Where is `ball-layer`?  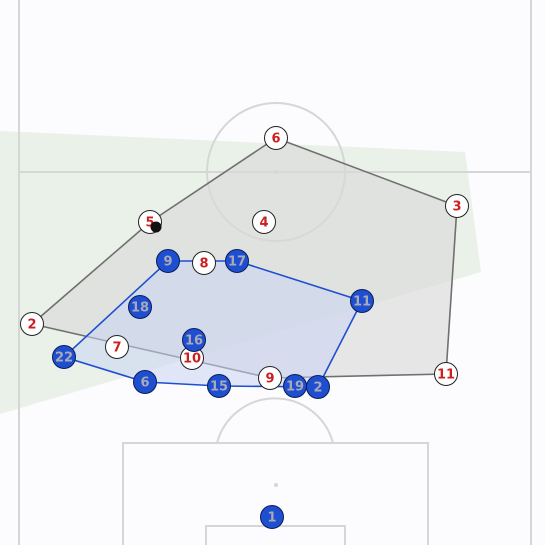
ball-layer is located at coordinates (156, 227).